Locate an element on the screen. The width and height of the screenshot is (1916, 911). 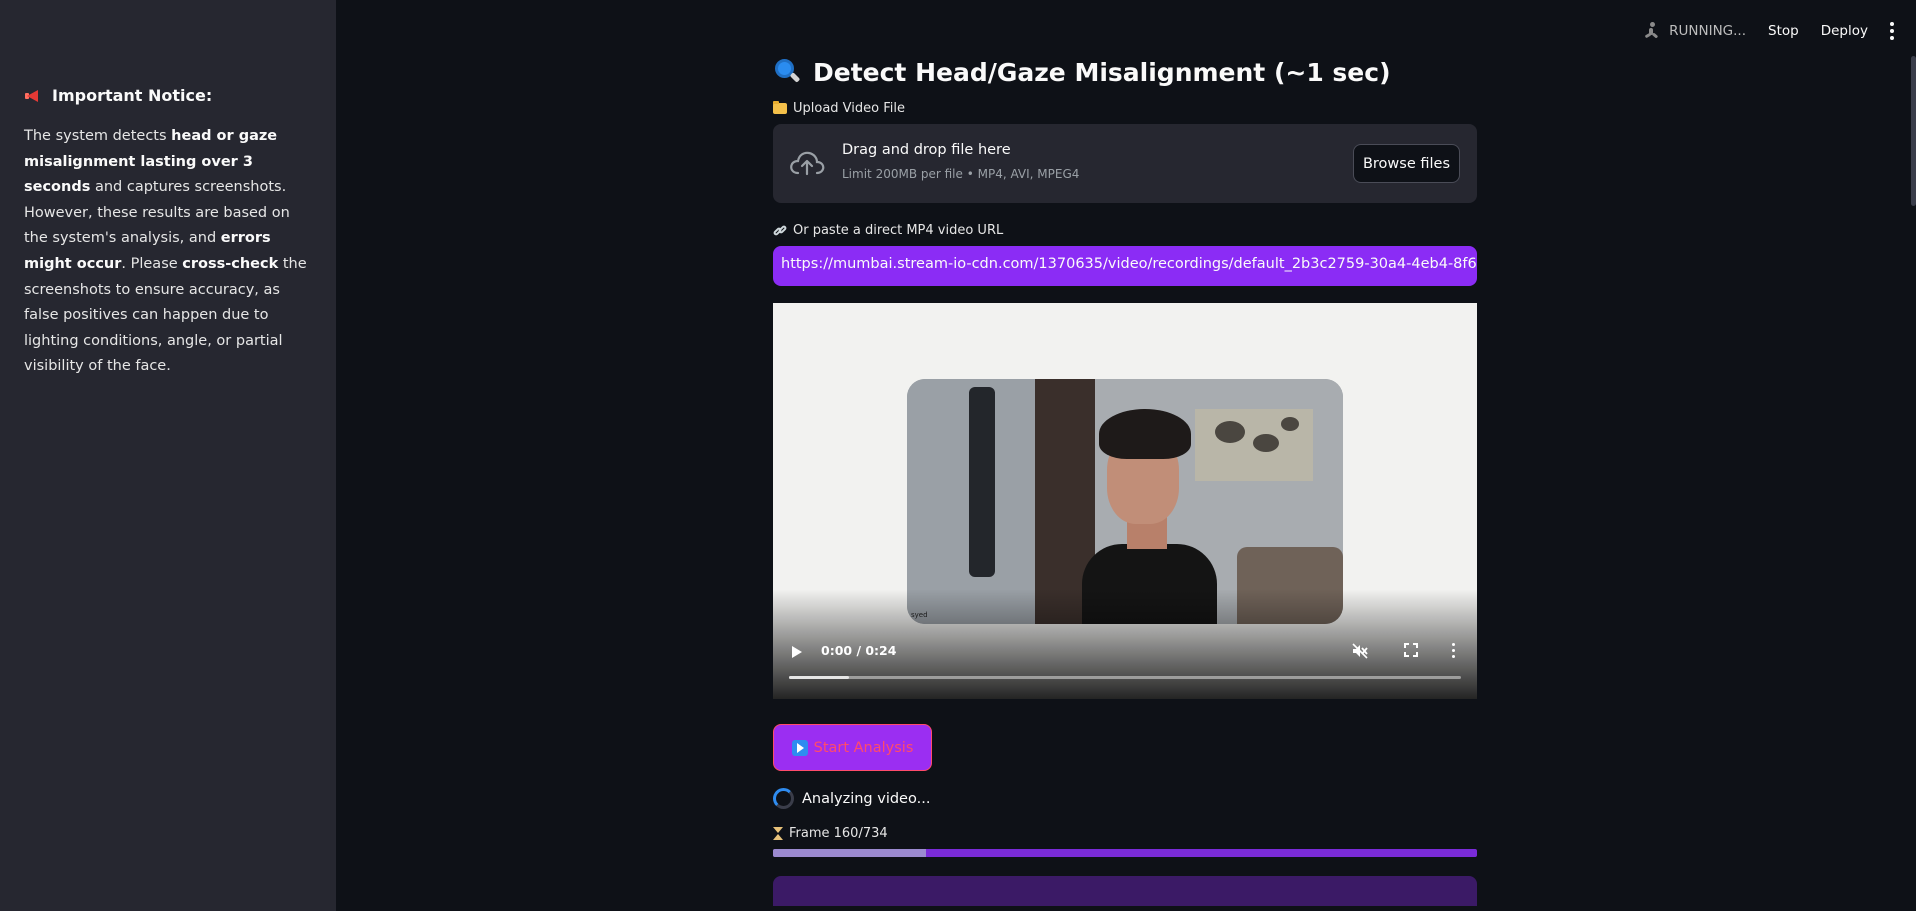
upload-label-text: Upload Video File is located at coordinates (849, 108).